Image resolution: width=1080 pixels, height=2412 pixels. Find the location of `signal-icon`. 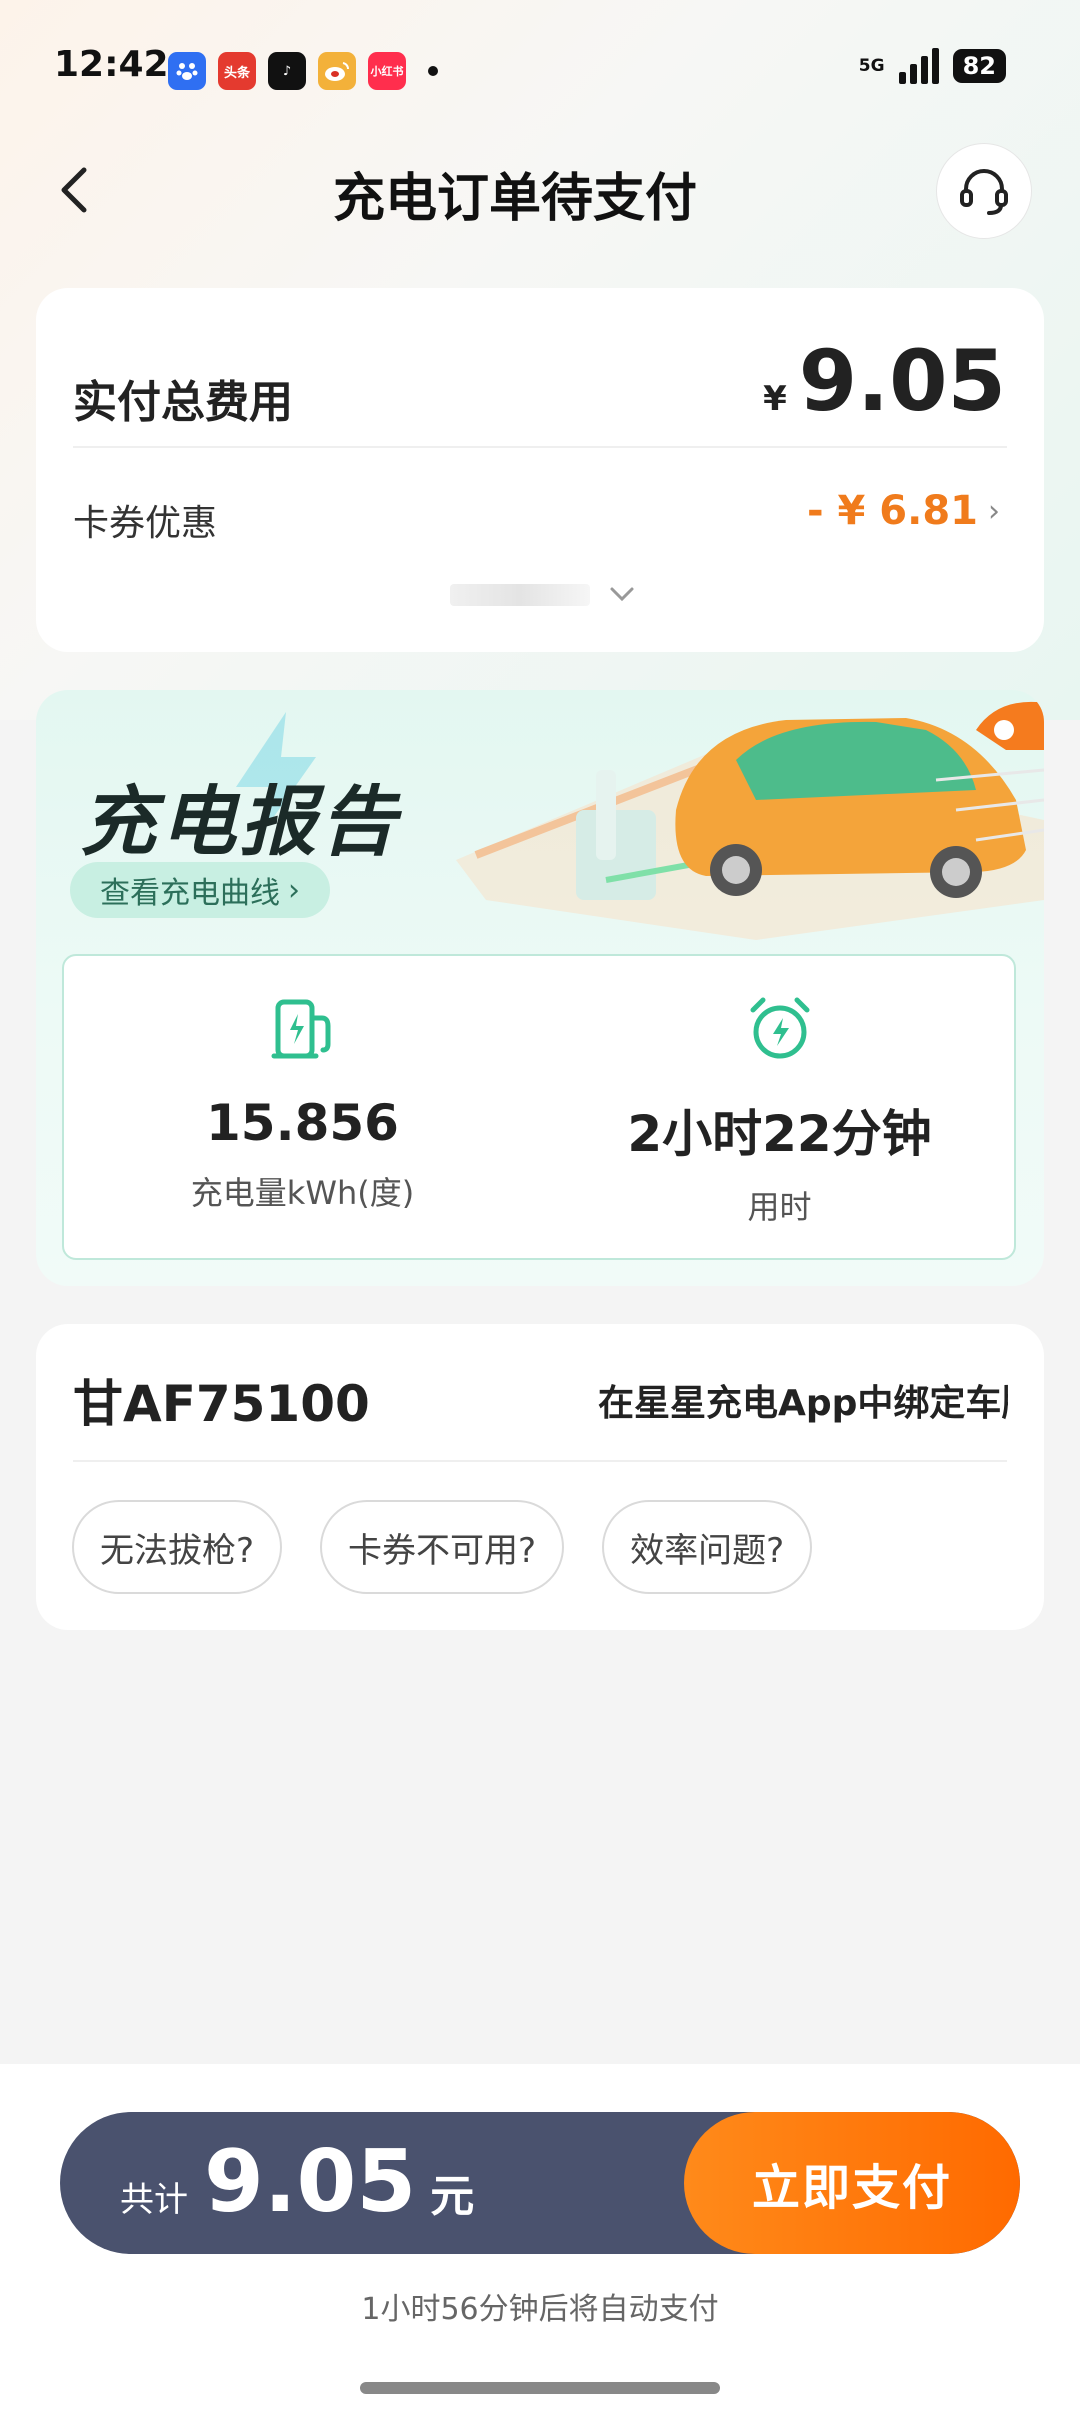

signal-icon is located at coordinates (918, 66).